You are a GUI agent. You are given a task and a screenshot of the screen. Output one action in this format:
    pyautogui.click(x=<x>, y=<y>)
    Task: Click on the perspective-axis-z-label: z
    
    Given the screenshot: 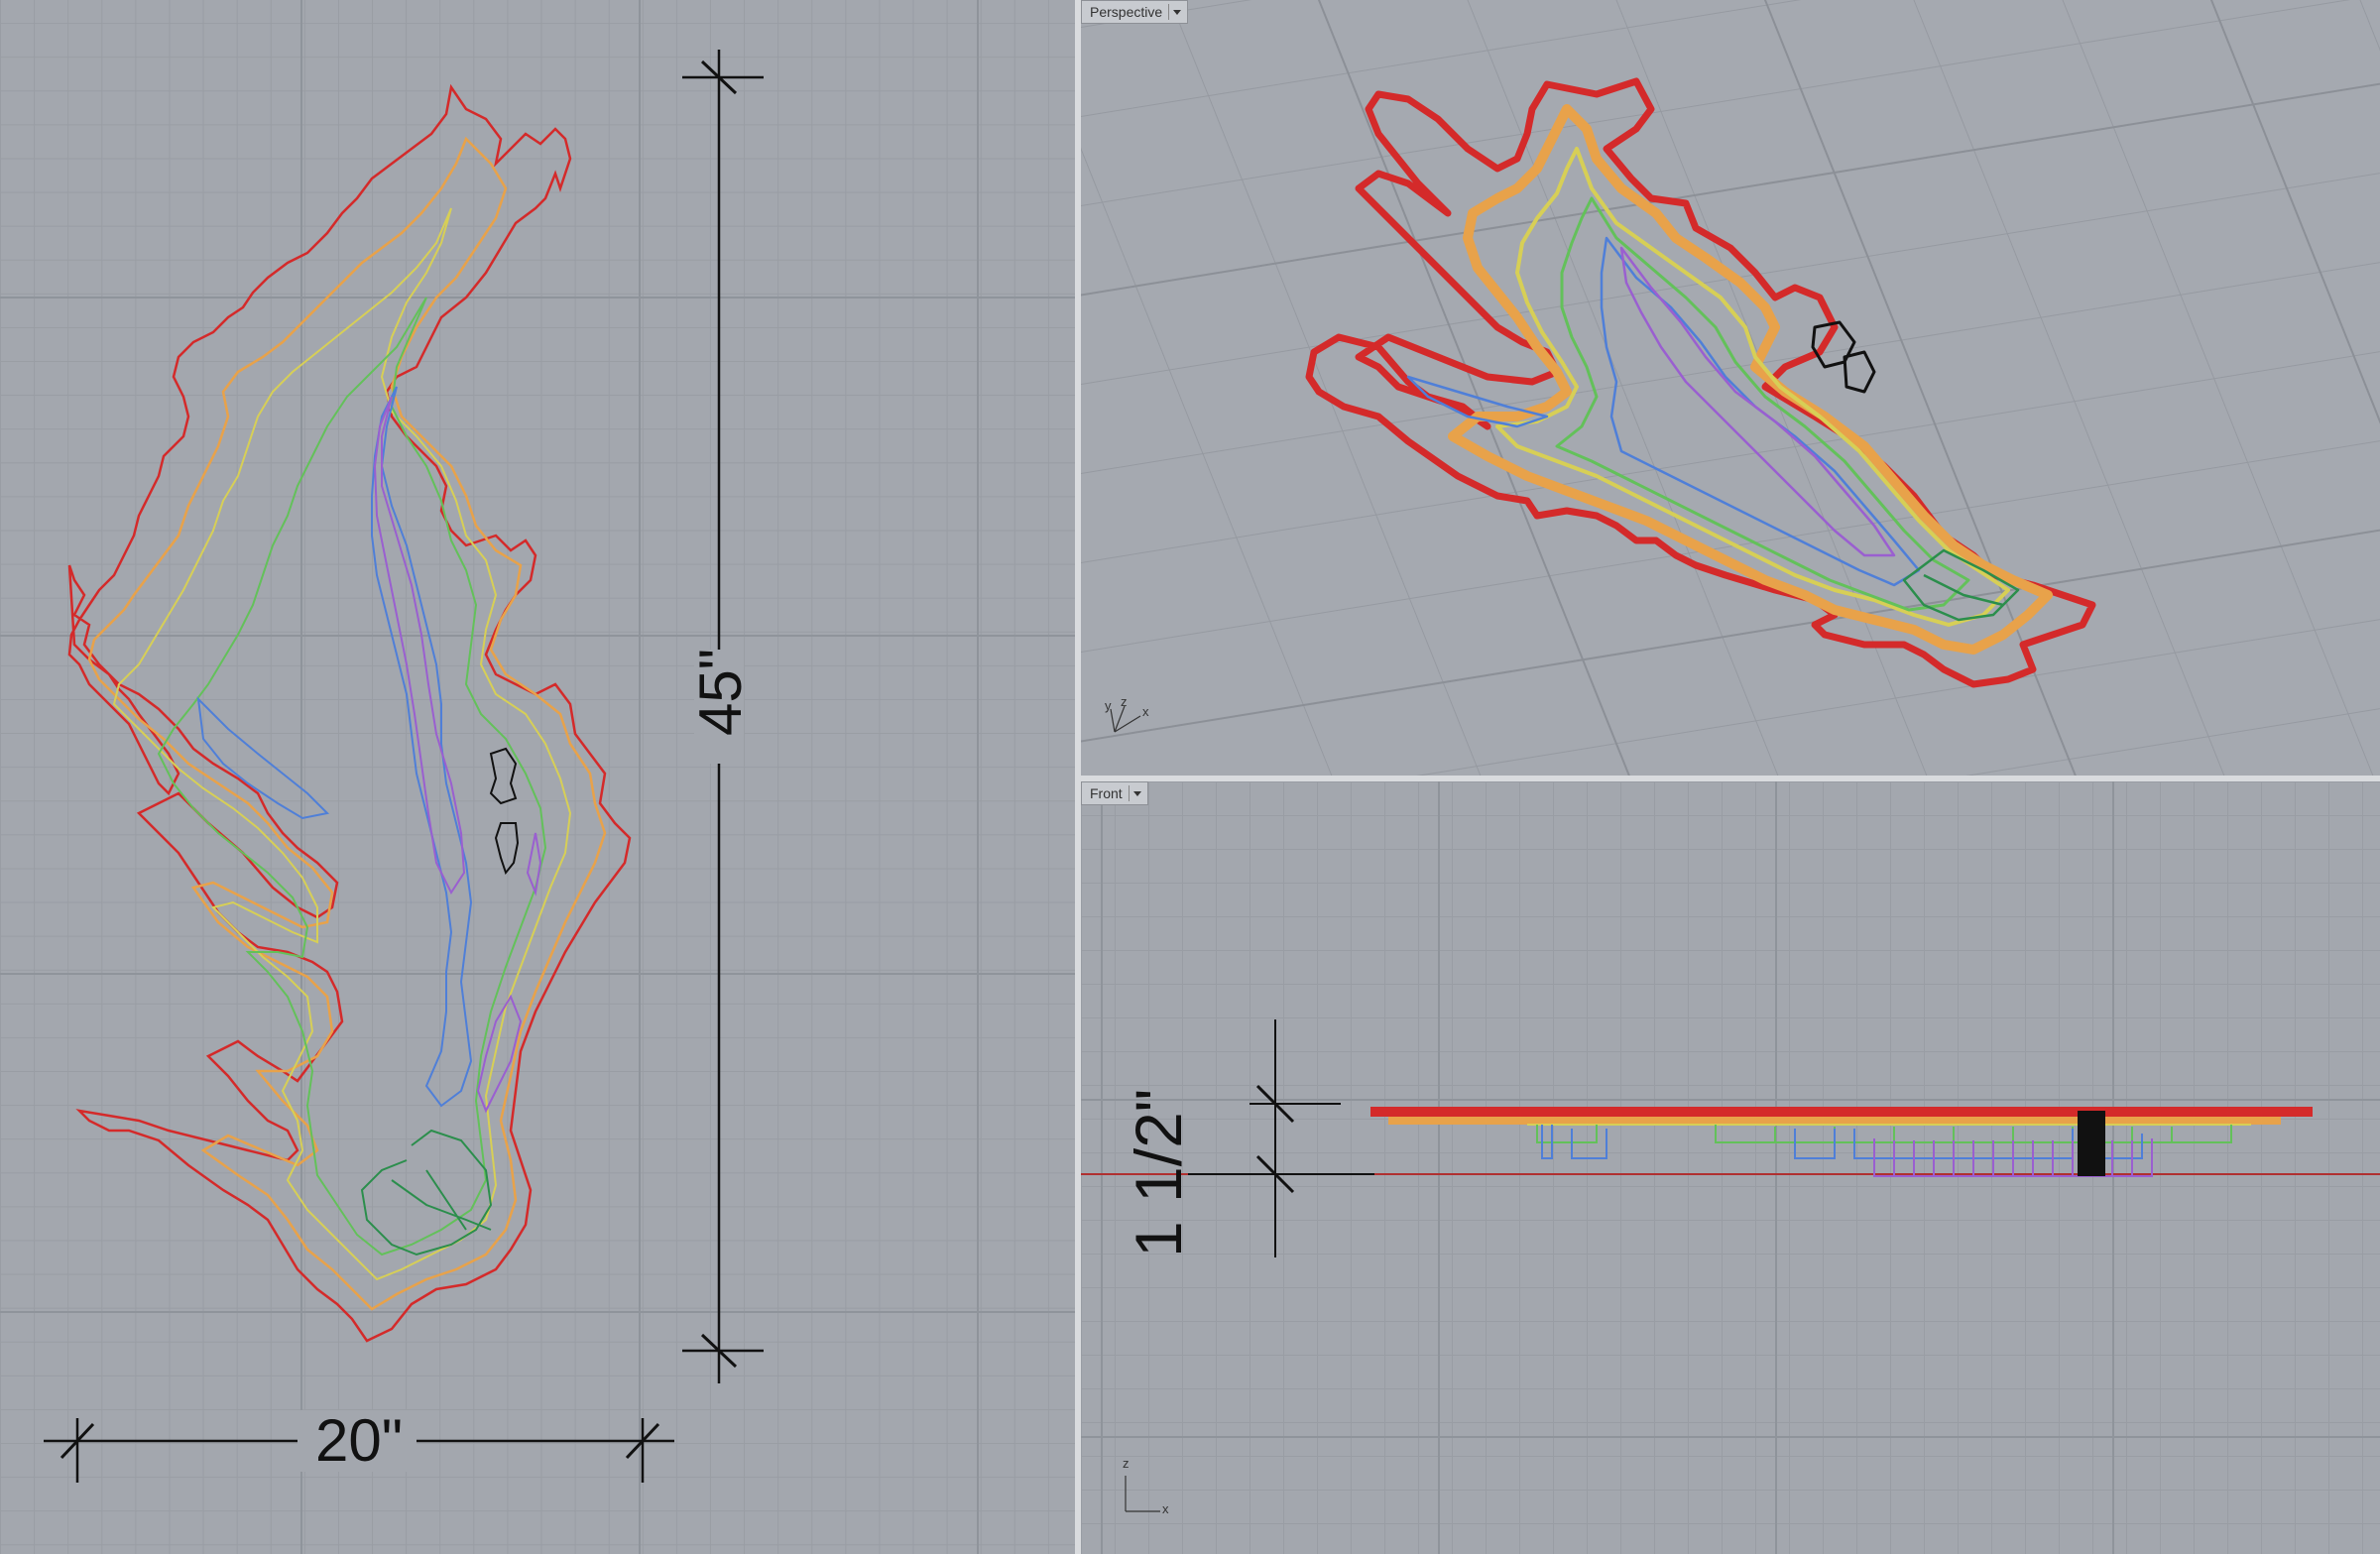 What is the action you would take?
    pyautogui.click(x=1124, y=701)
    